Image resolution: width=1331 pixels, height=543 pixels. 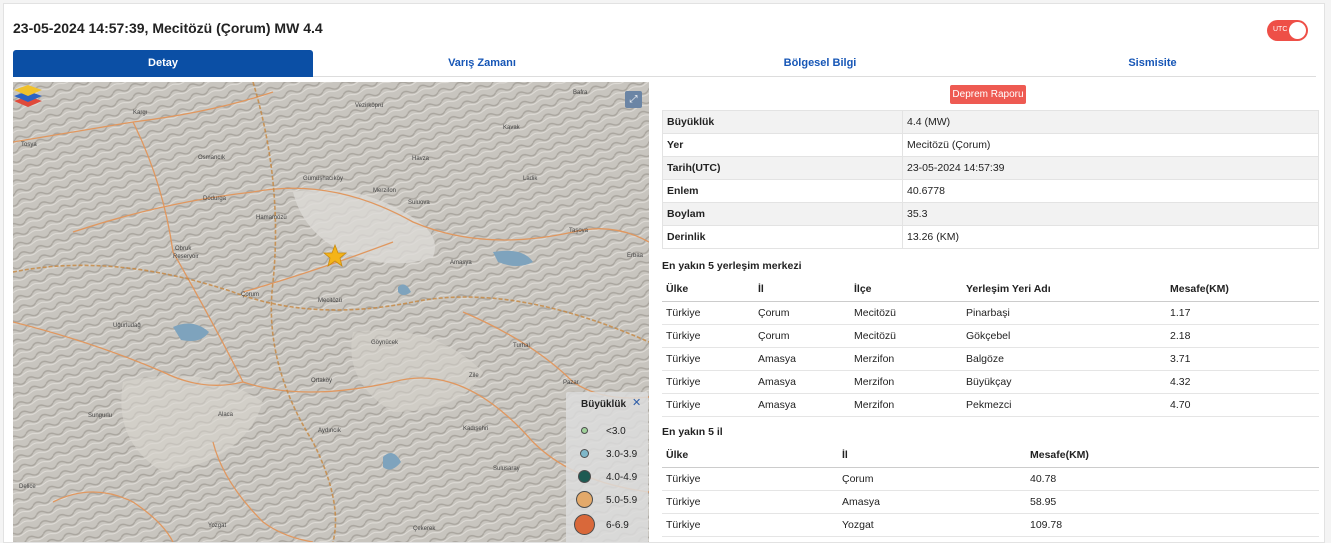 What do you see at coordinates (1172, 502) in the screenshot?
I see `cell: 58.95` at bounding box center [1172, 502].